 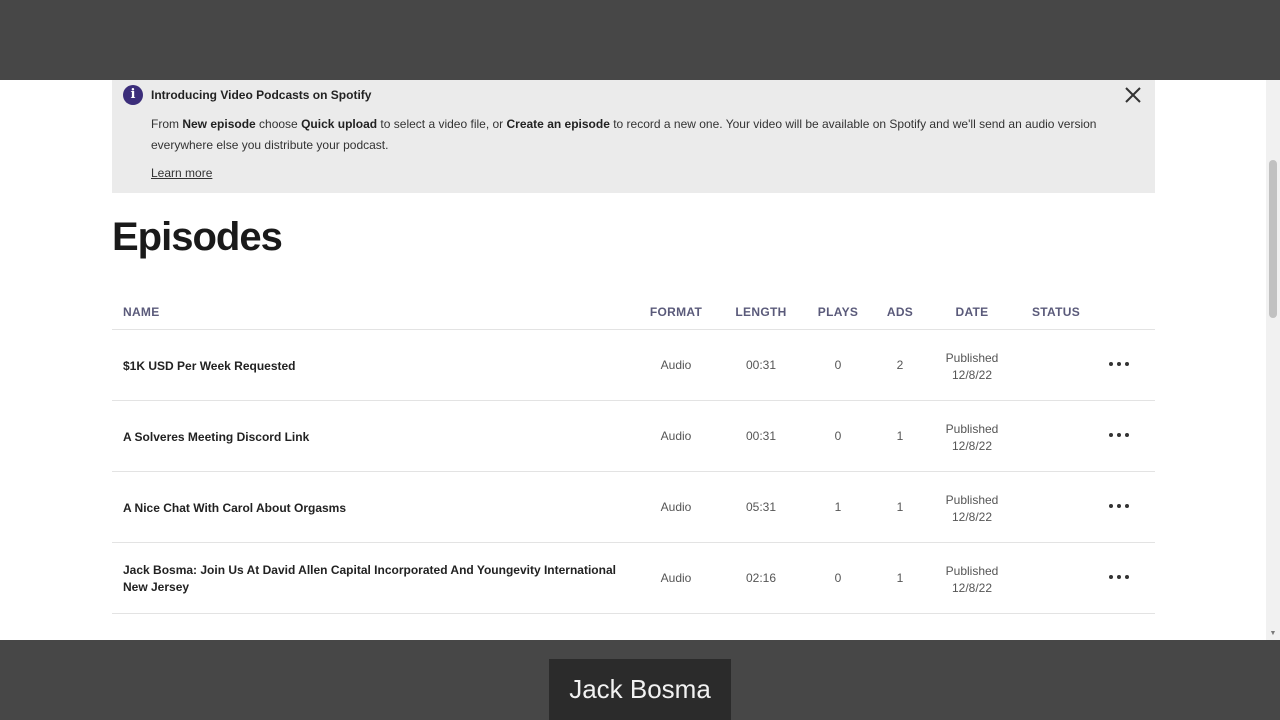 What do you see at coordinates (197, 237) in the screenshot?
I see `page-title: Episodes` at bounding box center [197, 237].